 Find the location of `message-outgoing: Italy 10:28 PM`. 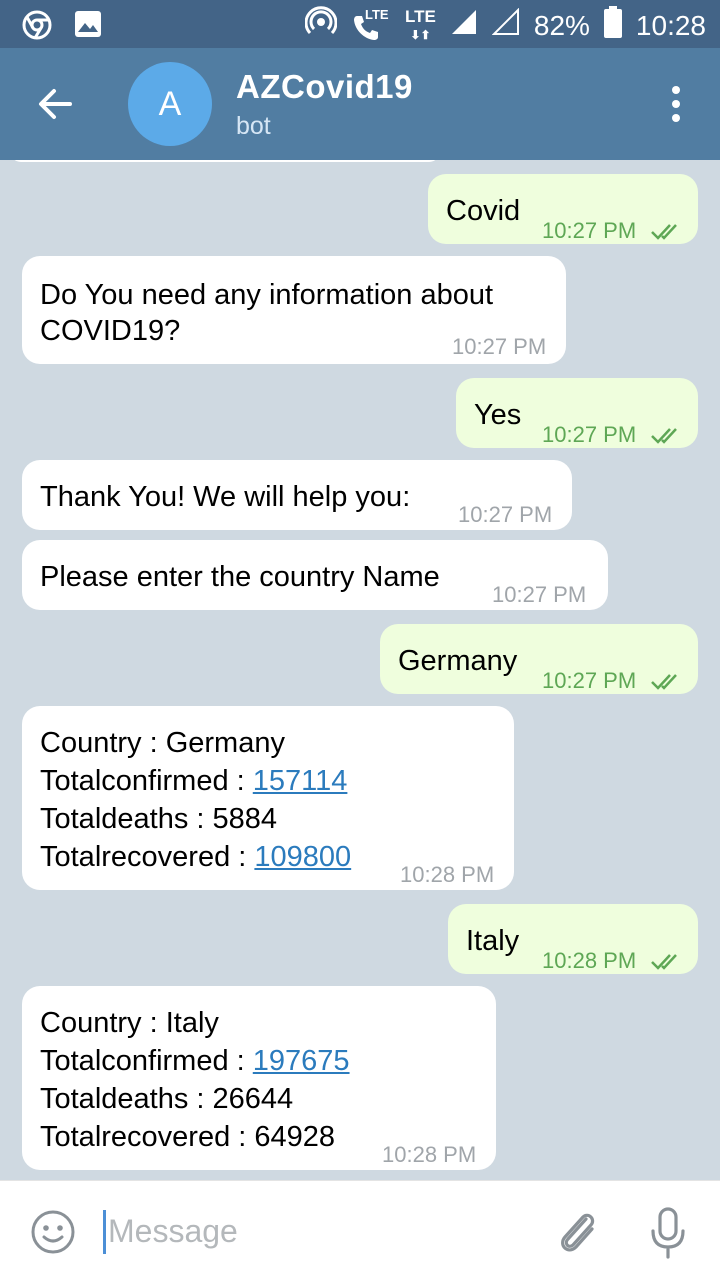

message-outgoing: Italy 10:28 PM is located at coordinates (573, 939).